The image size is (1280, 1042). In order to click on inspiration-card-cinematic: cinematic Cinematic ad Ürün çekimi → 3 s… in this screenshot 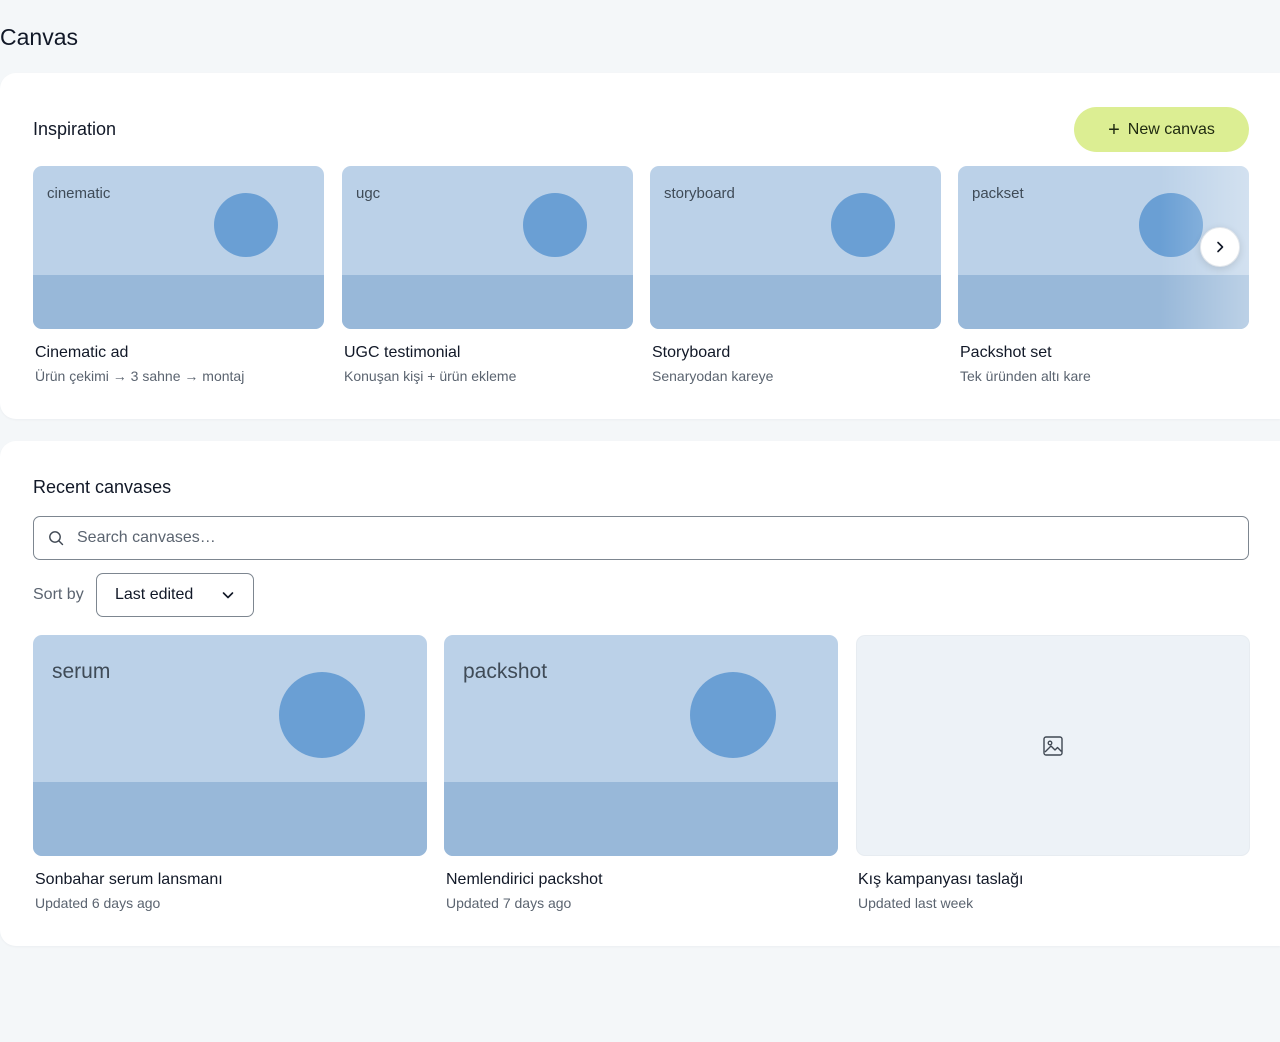, I will do `click(178, 275)`.